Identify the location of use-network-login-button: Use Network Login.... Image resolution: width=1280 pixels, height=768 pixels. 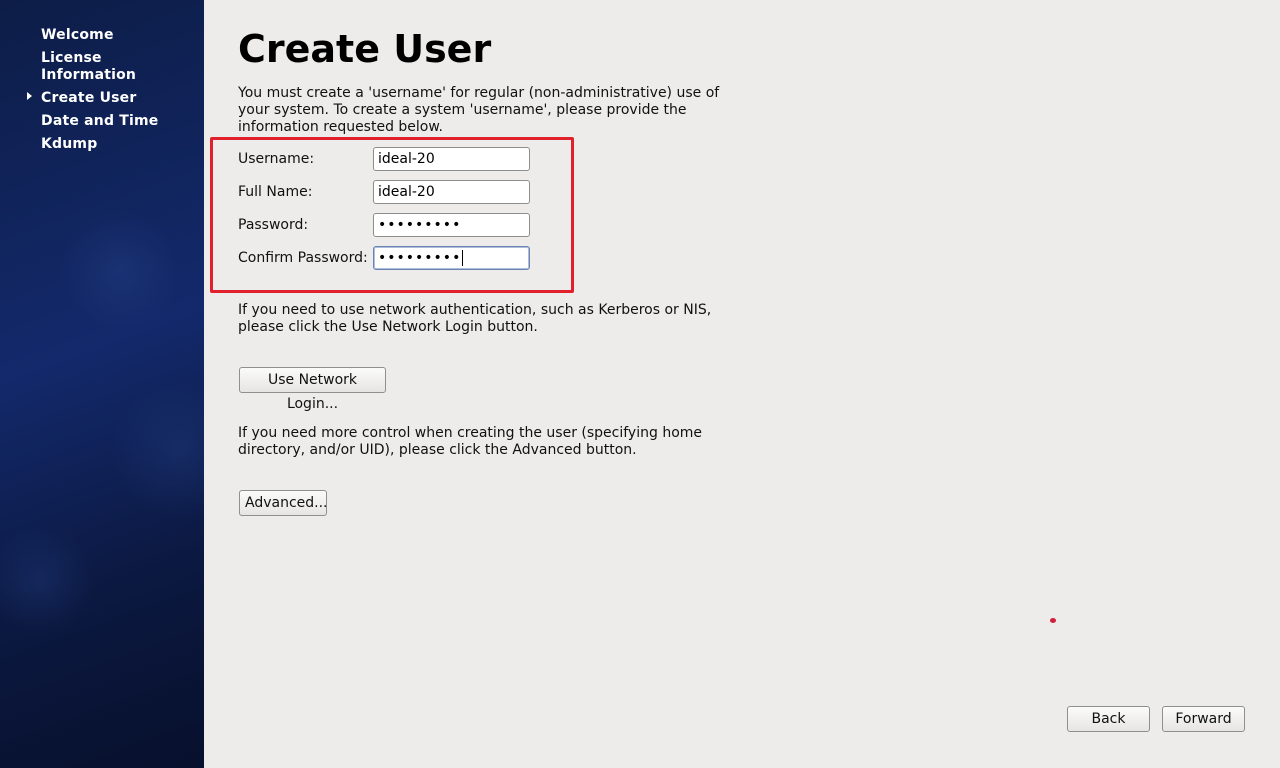
(312, 389).